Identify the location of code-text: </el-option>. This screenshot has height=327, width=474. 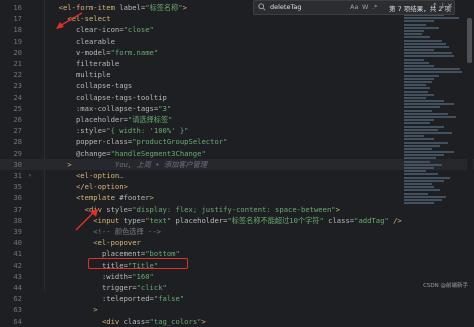
(89, 186).